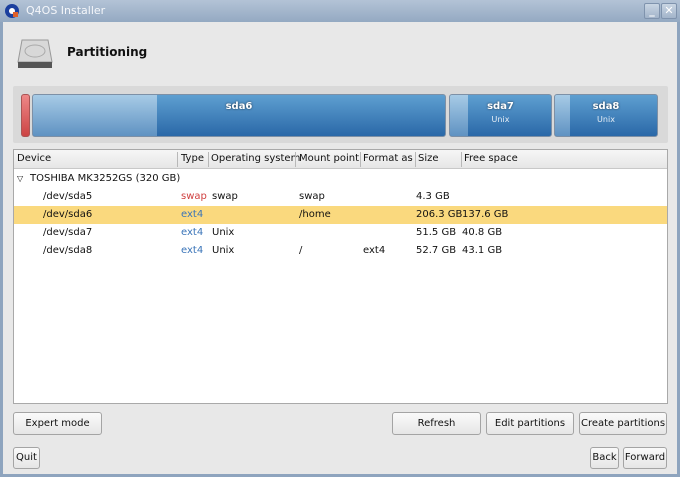  Describe the element at coordinates (482, 232) in the screenshot. I see `cell-free: 40.8 GB` at that location.